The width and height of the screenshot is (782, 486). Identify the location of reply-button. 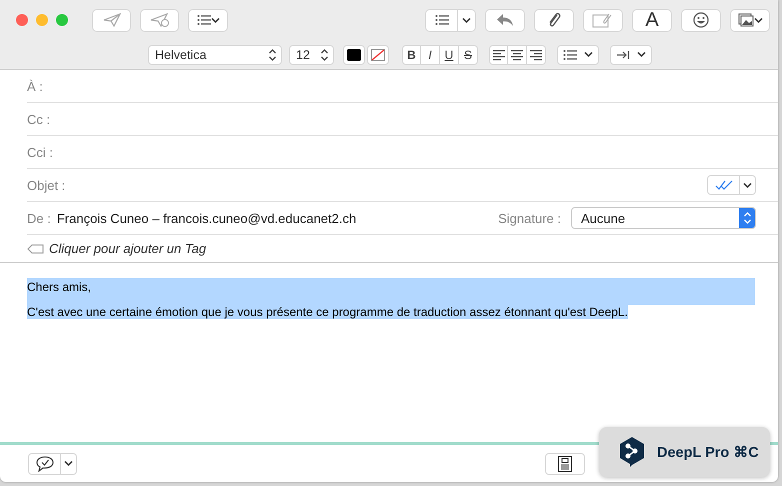
(505, 20).